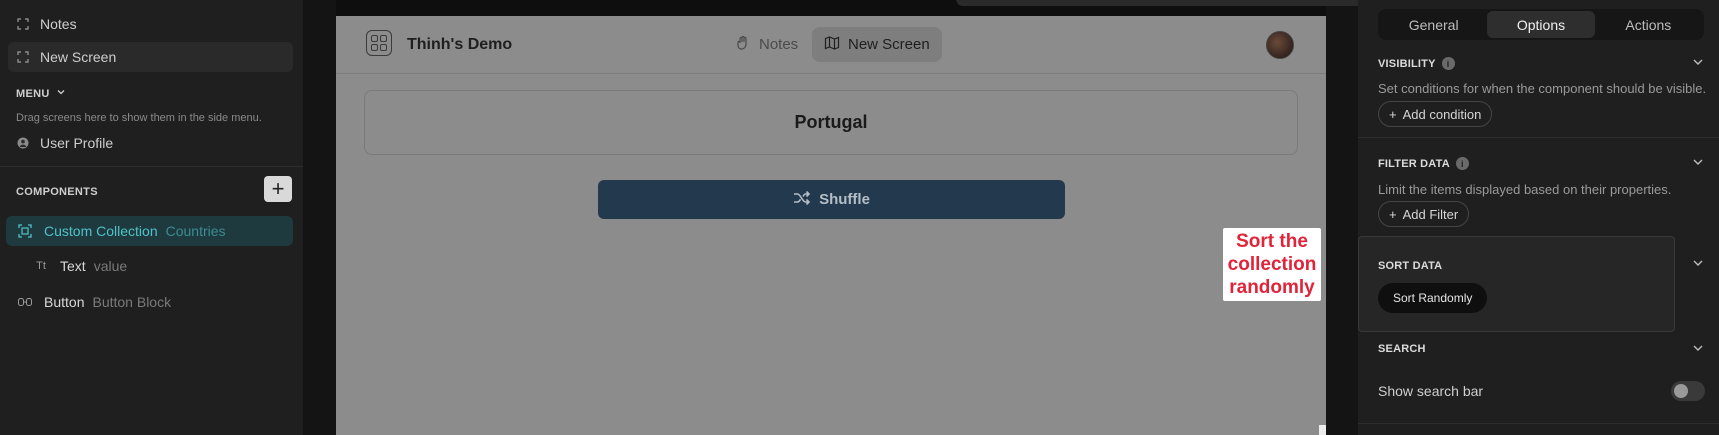 Image resolution: width=1719 pixels, height=435 pixels. I want to click on text-icon: Tt, so click(41, 266).